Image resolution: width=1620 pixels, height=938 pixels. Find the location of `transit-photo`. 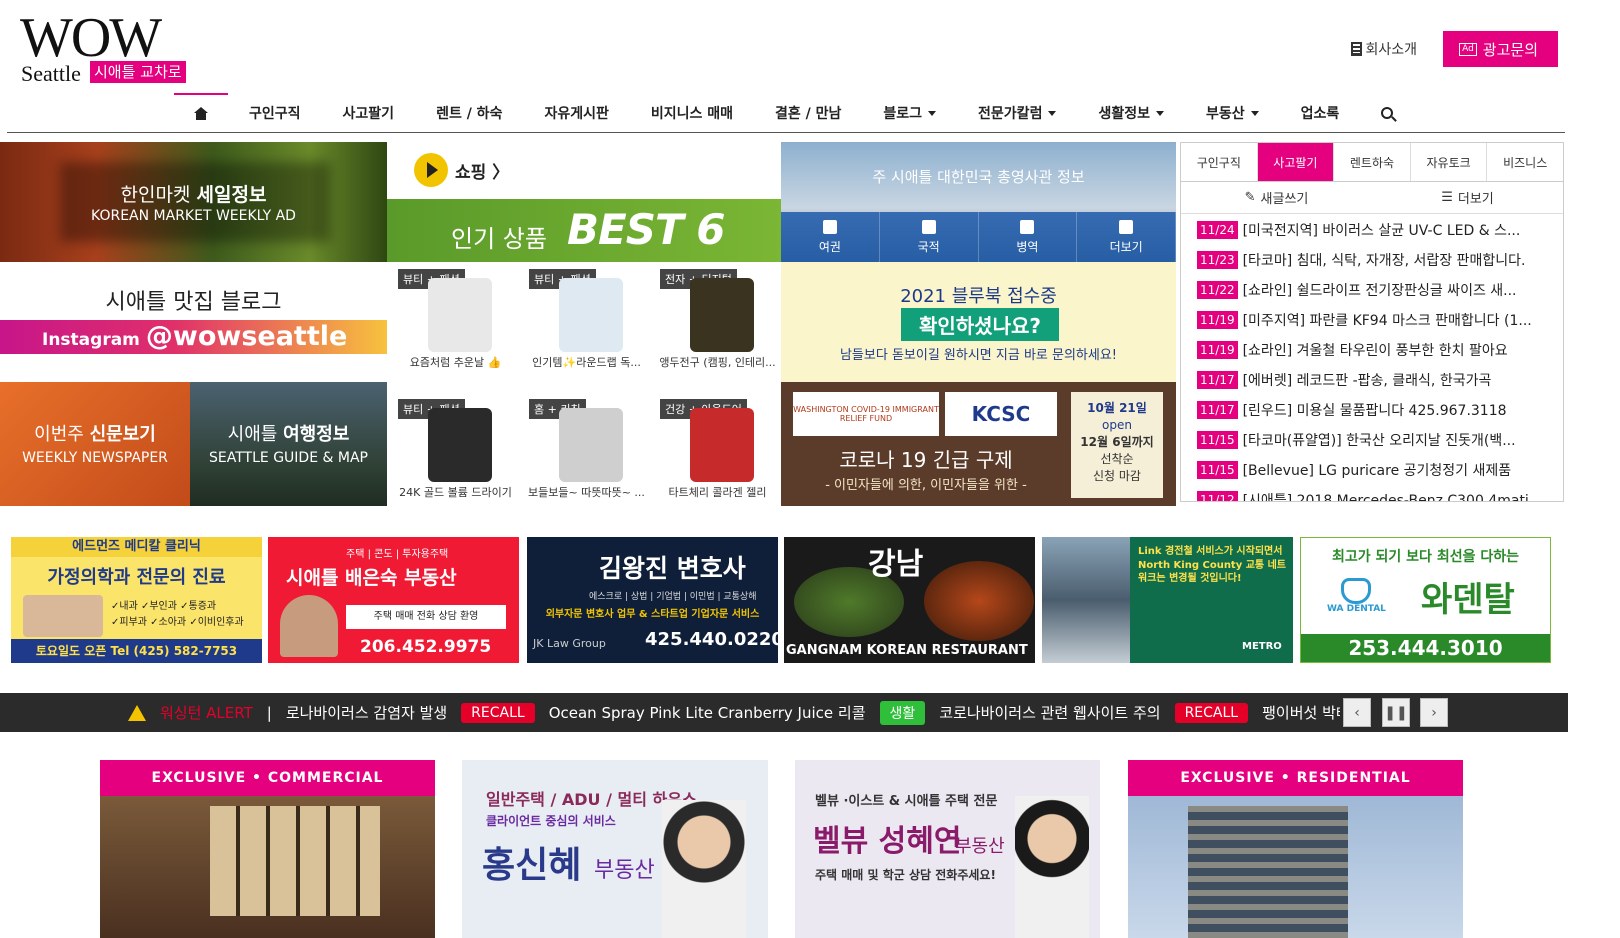

transit-photo is located at coordinates (1086, 600).